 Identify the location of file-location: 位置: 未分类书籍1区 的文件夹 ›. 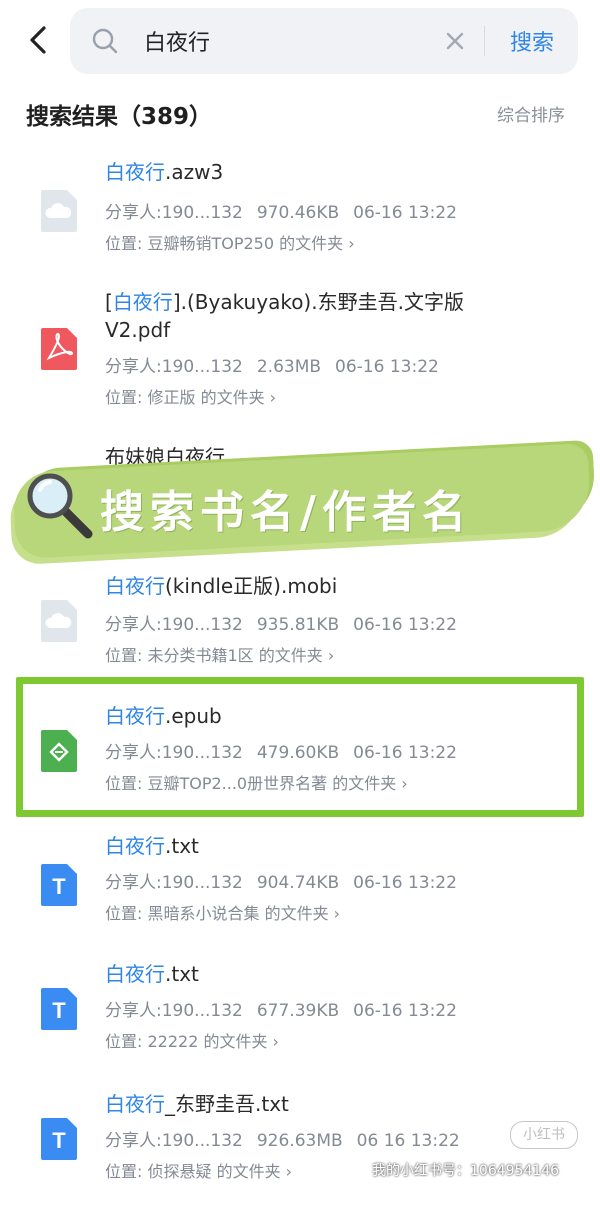
(219, 654).